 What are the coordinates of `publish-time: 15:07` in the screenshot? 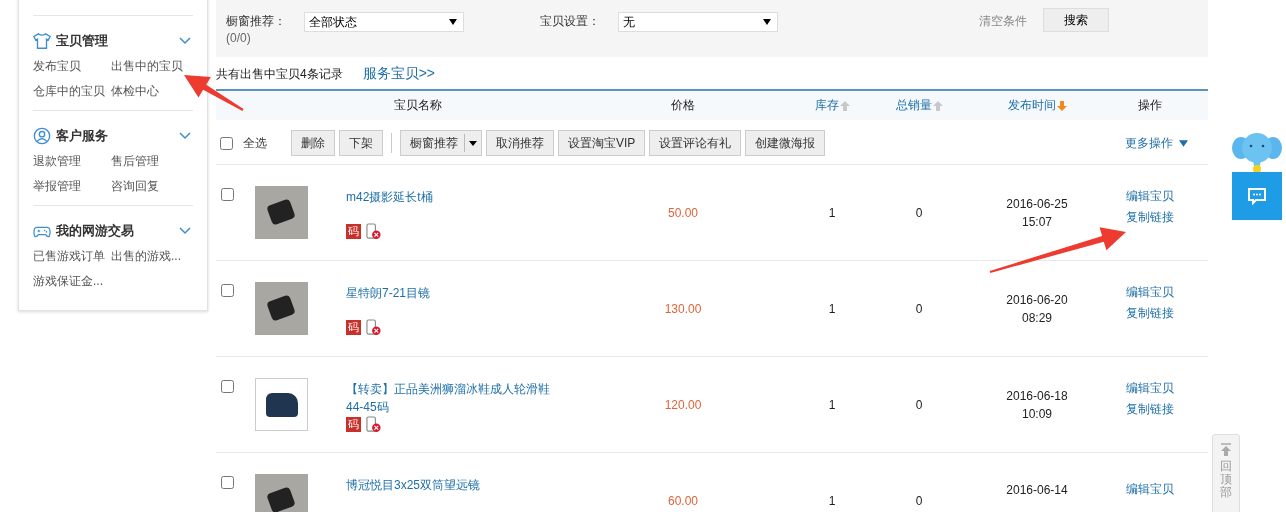 It's located at (1037, 222).